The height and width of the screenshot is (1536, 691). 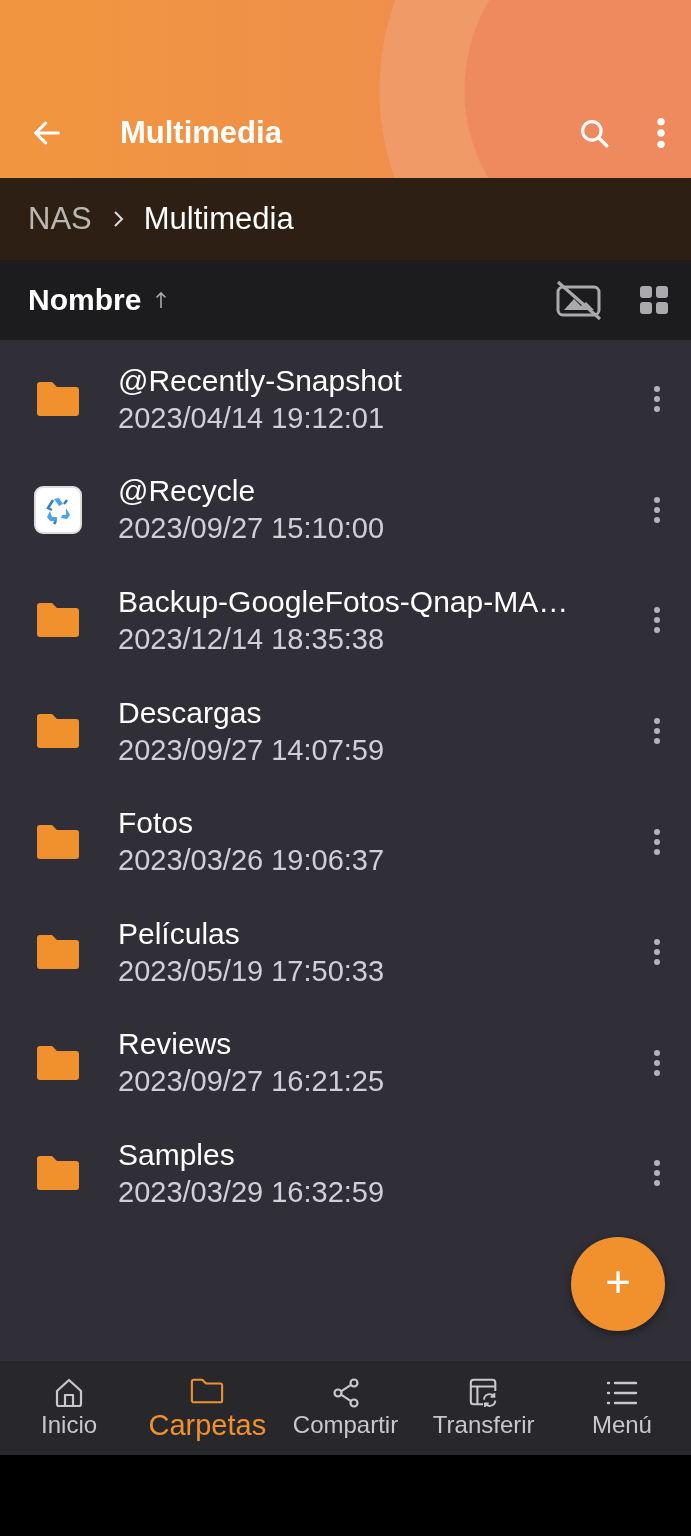 I want to click on file-list-item: Descargas 2023/09/27 14:07:59, so click(x=345, y=731).